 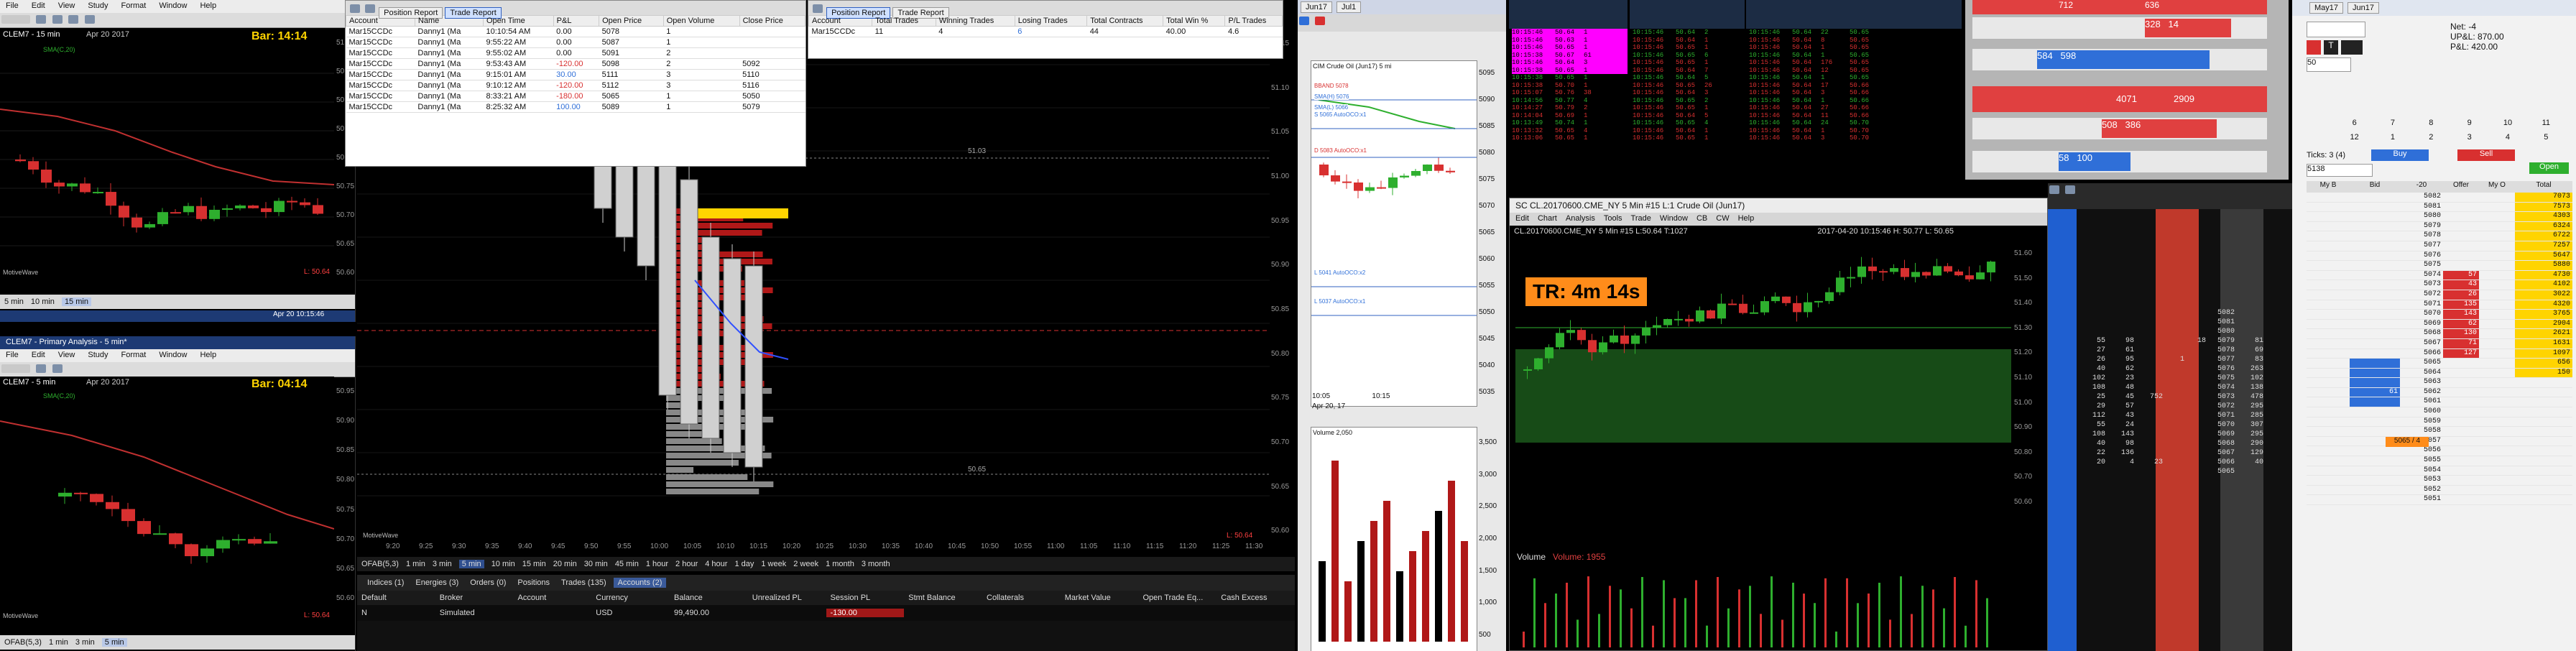 What do you see at coordinates (2439, 324) in the screenshot?
I see `ladder-row: 5069 62 2904` at bounding box center [2439, 324].